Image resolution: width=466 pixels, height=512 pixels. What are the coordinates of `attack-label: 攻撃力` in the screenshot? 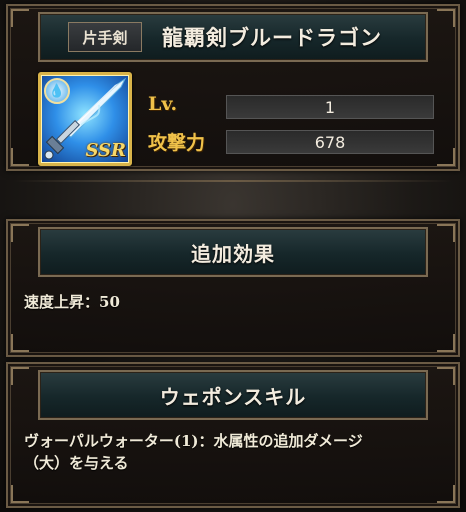 It's located at (177, 143).